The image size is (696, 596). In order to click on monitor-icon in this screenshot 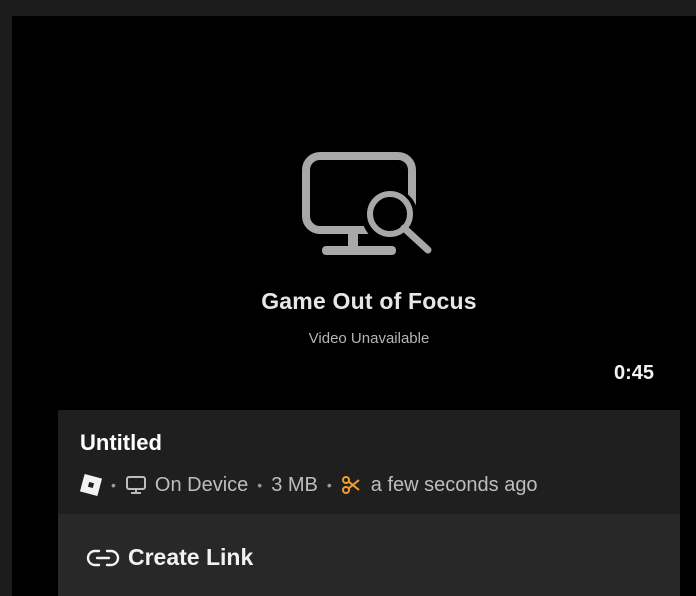, I will do `click(135, 485)`.